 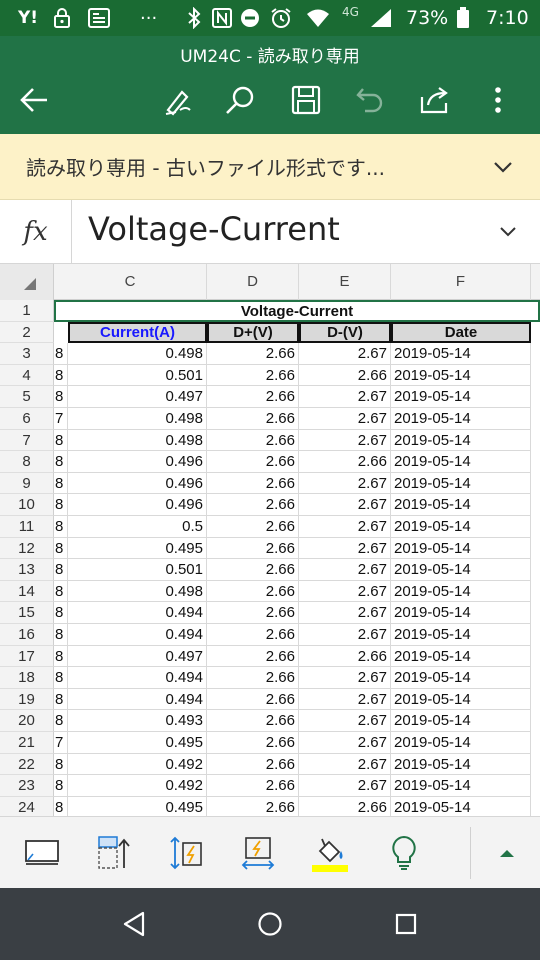 I want to click on row-header: 19, so click(x=27, y=699).